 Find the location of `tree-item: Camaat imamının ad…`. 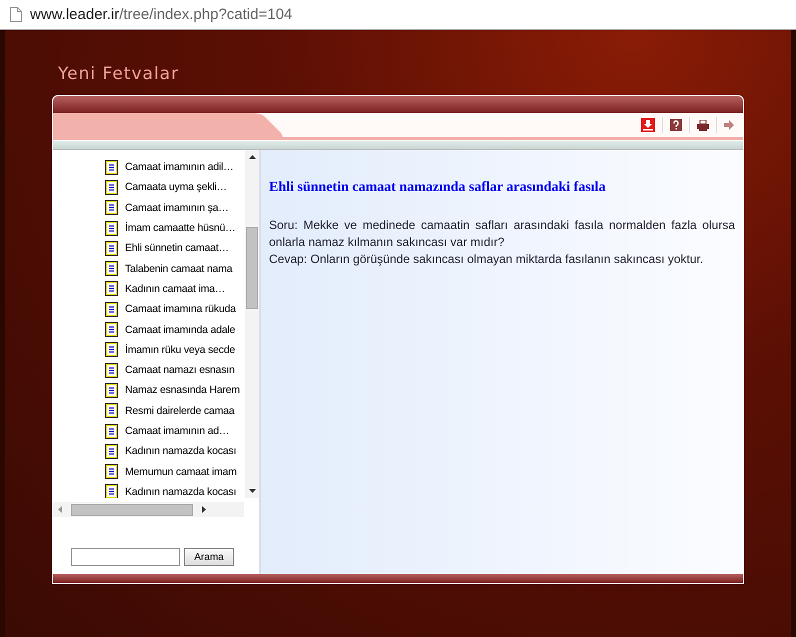

tree-item: Camaat imamının ad… is located at coordinates (177, 431).